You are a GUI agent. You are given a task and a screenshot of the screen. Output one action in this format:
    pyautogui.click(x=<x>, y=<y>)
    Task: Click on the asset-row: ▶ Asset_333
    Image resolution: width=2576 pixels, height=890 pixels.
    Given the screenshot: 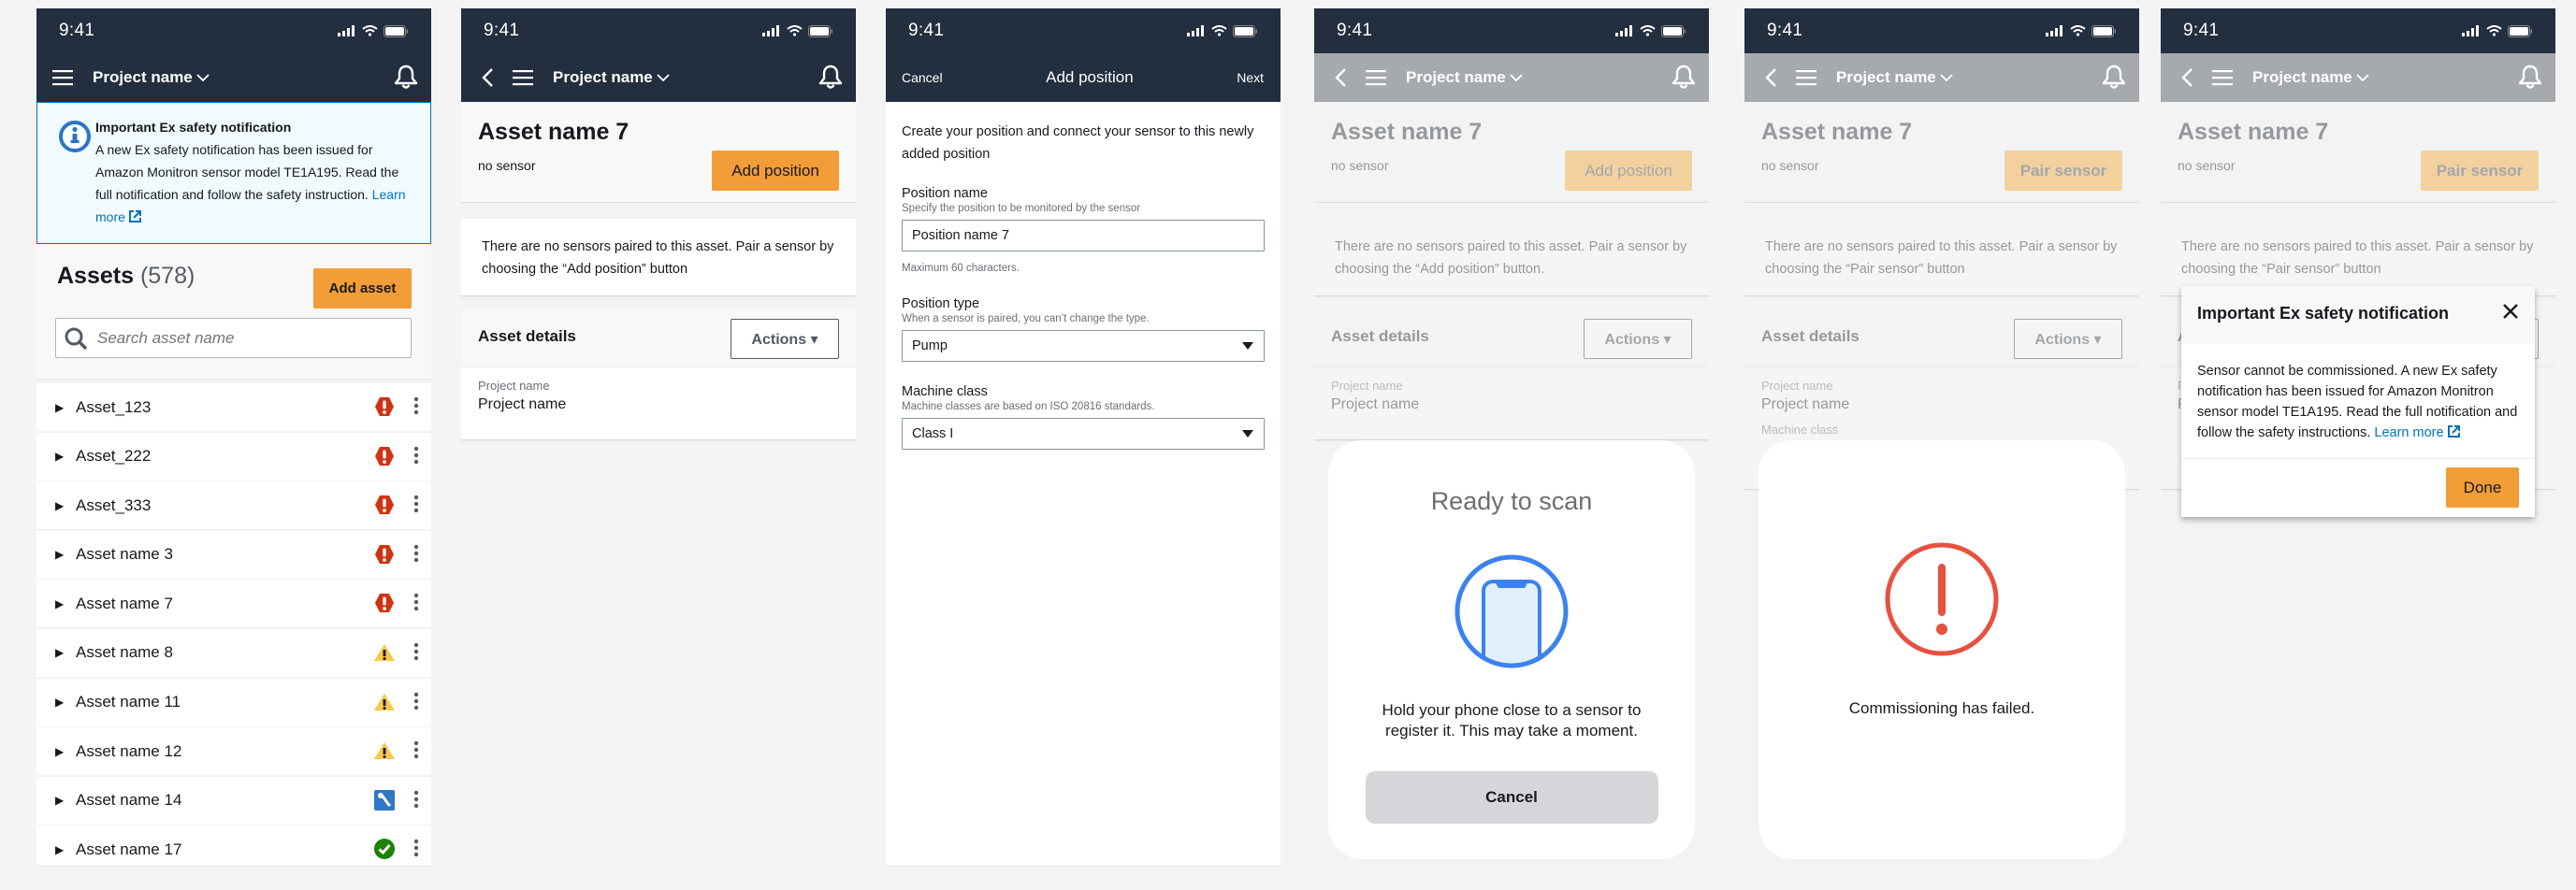 What is the action you would take?
    pyautogui.click(x=233, y=506)
    